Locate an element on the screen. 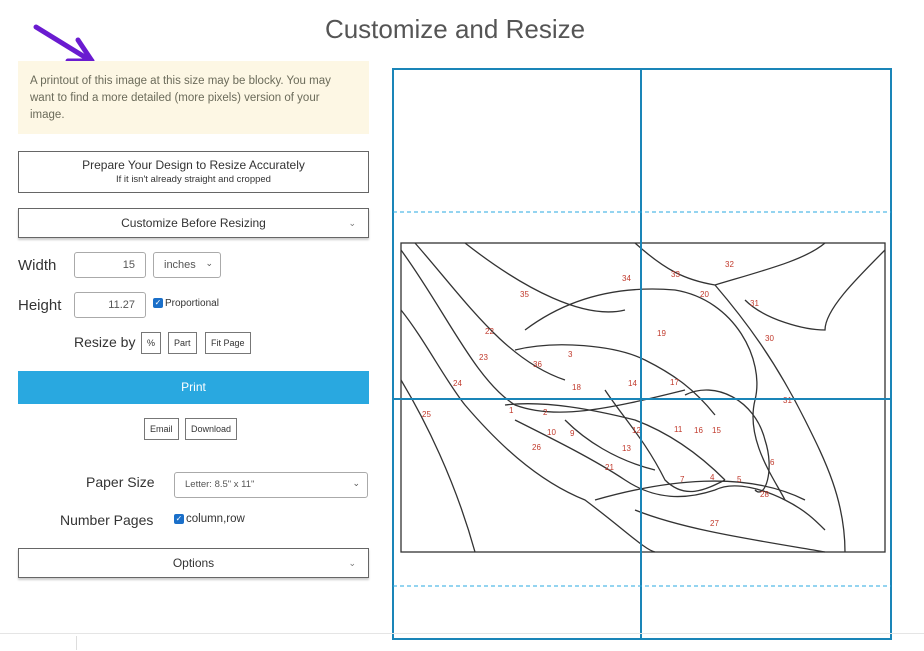  piece-number: 33 is located at coordinates (675, 274).